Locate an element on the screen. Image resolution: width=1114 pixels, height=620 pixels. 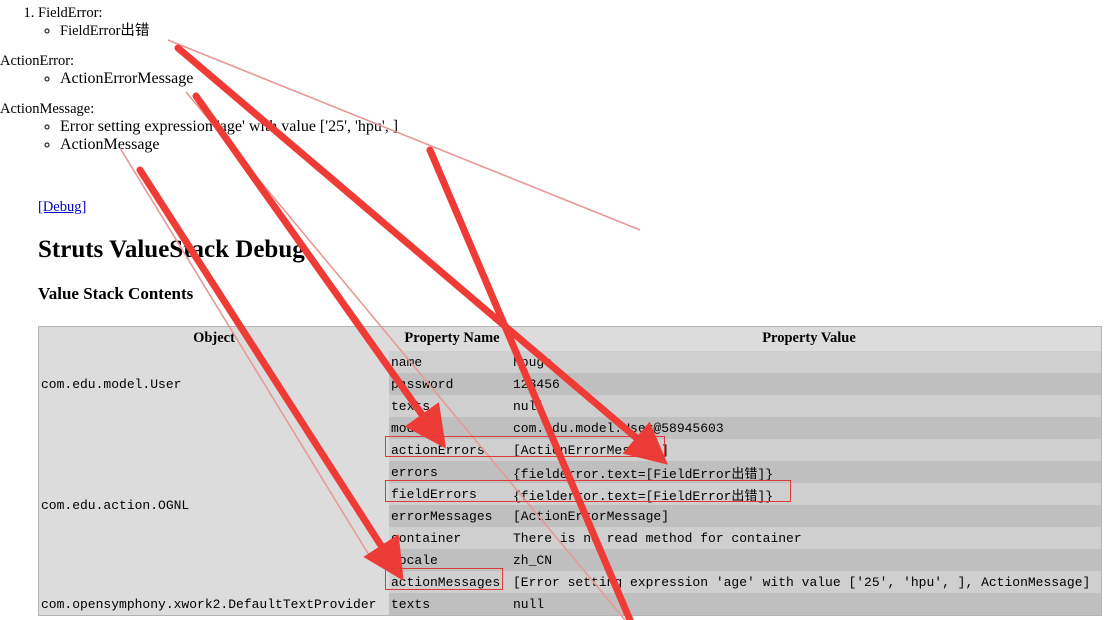
property-value-errorMessages: [ActionErrorMessage] is located at coordinates (806, 516).